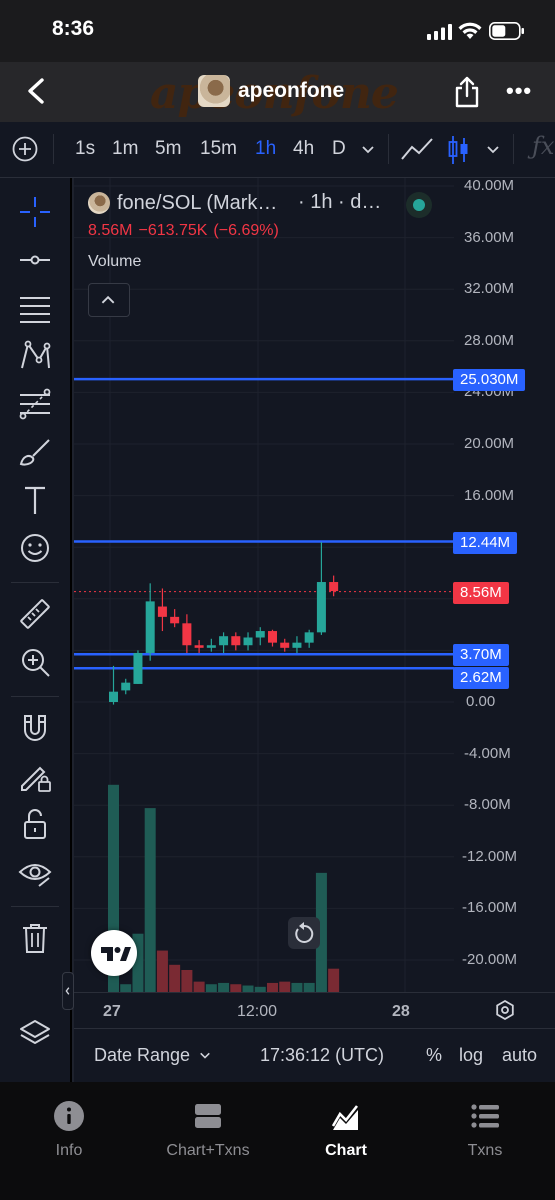 This screenshot has width=555, height=1200. I want to click on reset-chart-button, so click(304, 933).